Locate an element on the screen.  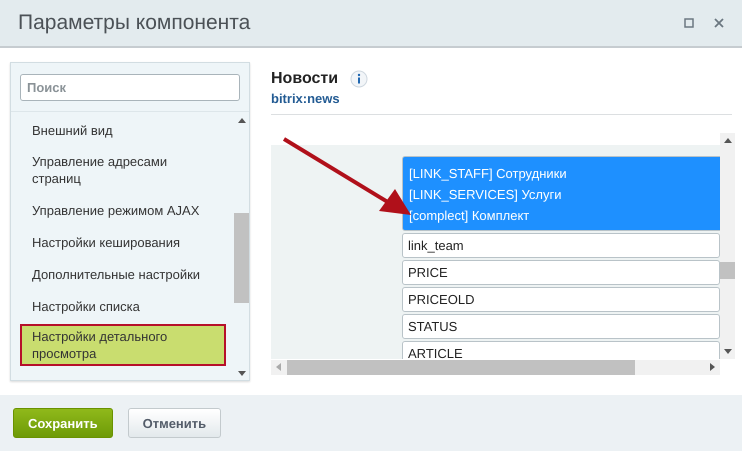
close-icon is located at coordinates (719, 23).